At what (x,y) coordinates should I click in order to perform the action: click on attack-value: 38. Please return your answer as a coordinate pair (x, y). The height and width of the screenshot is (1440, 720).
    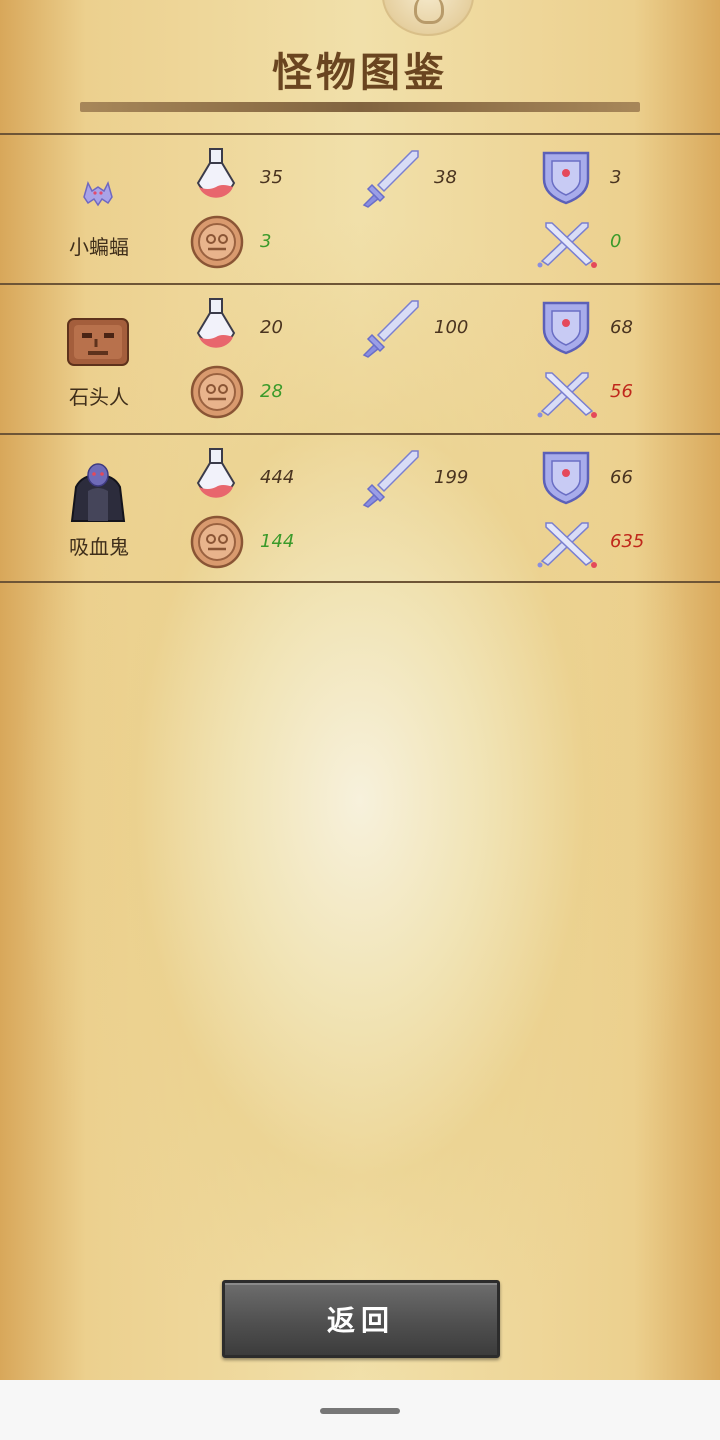
    Looking at the image, I should click on (445, 177).